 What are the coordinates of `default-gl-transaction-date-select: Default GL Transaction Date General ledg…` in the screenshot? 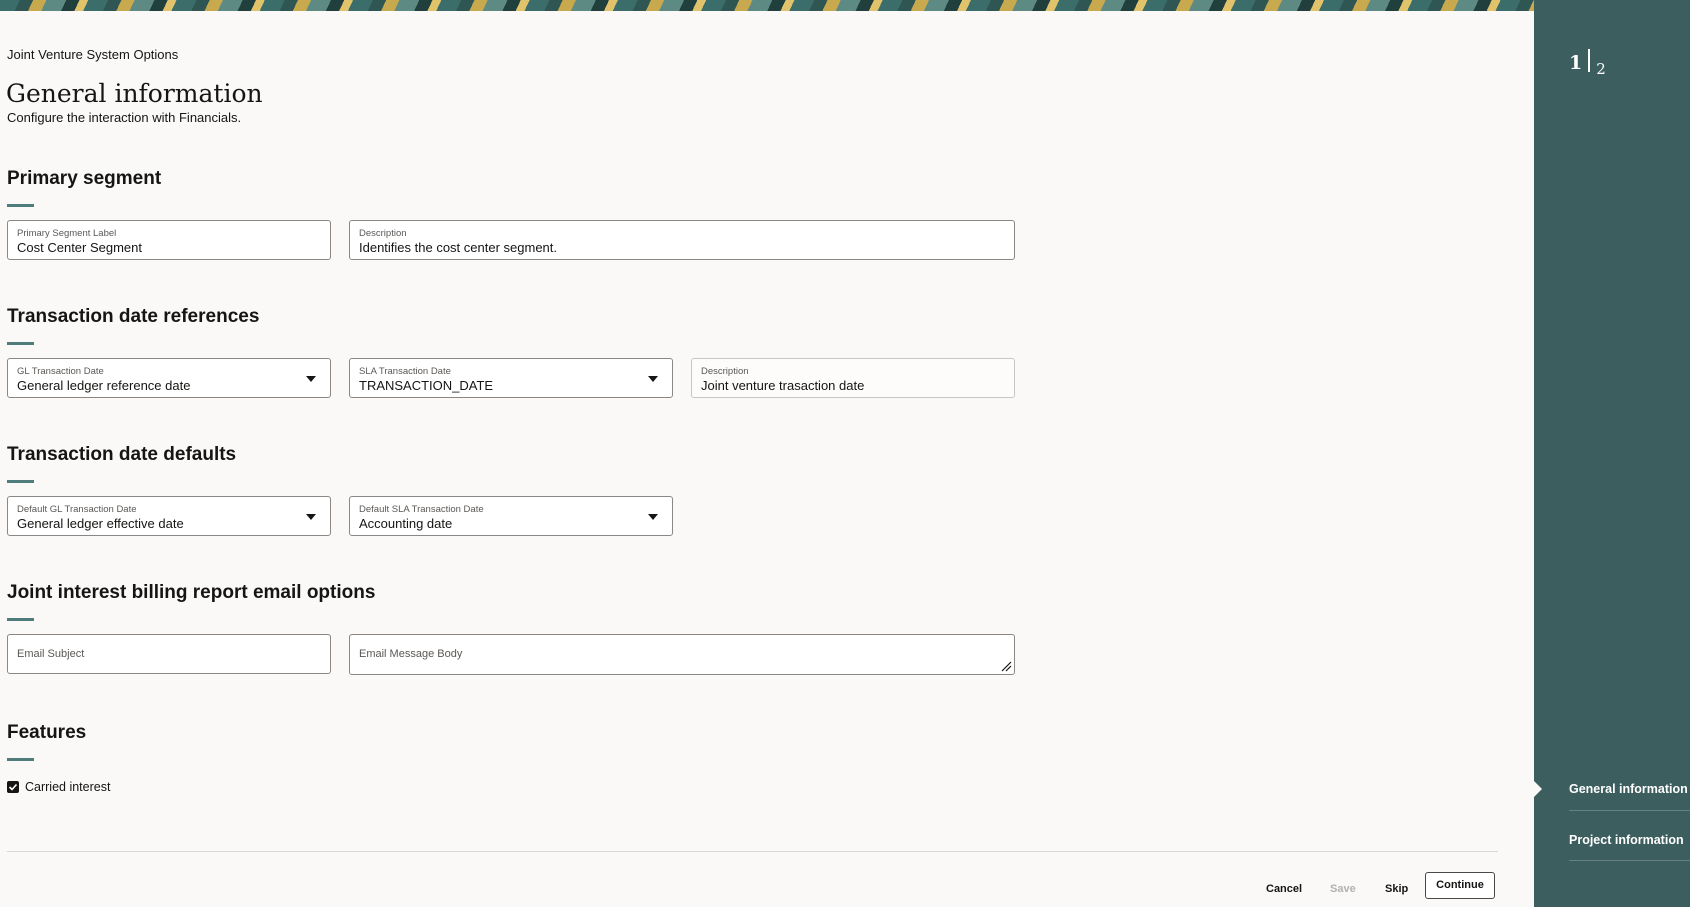 It's located at (169, 516).